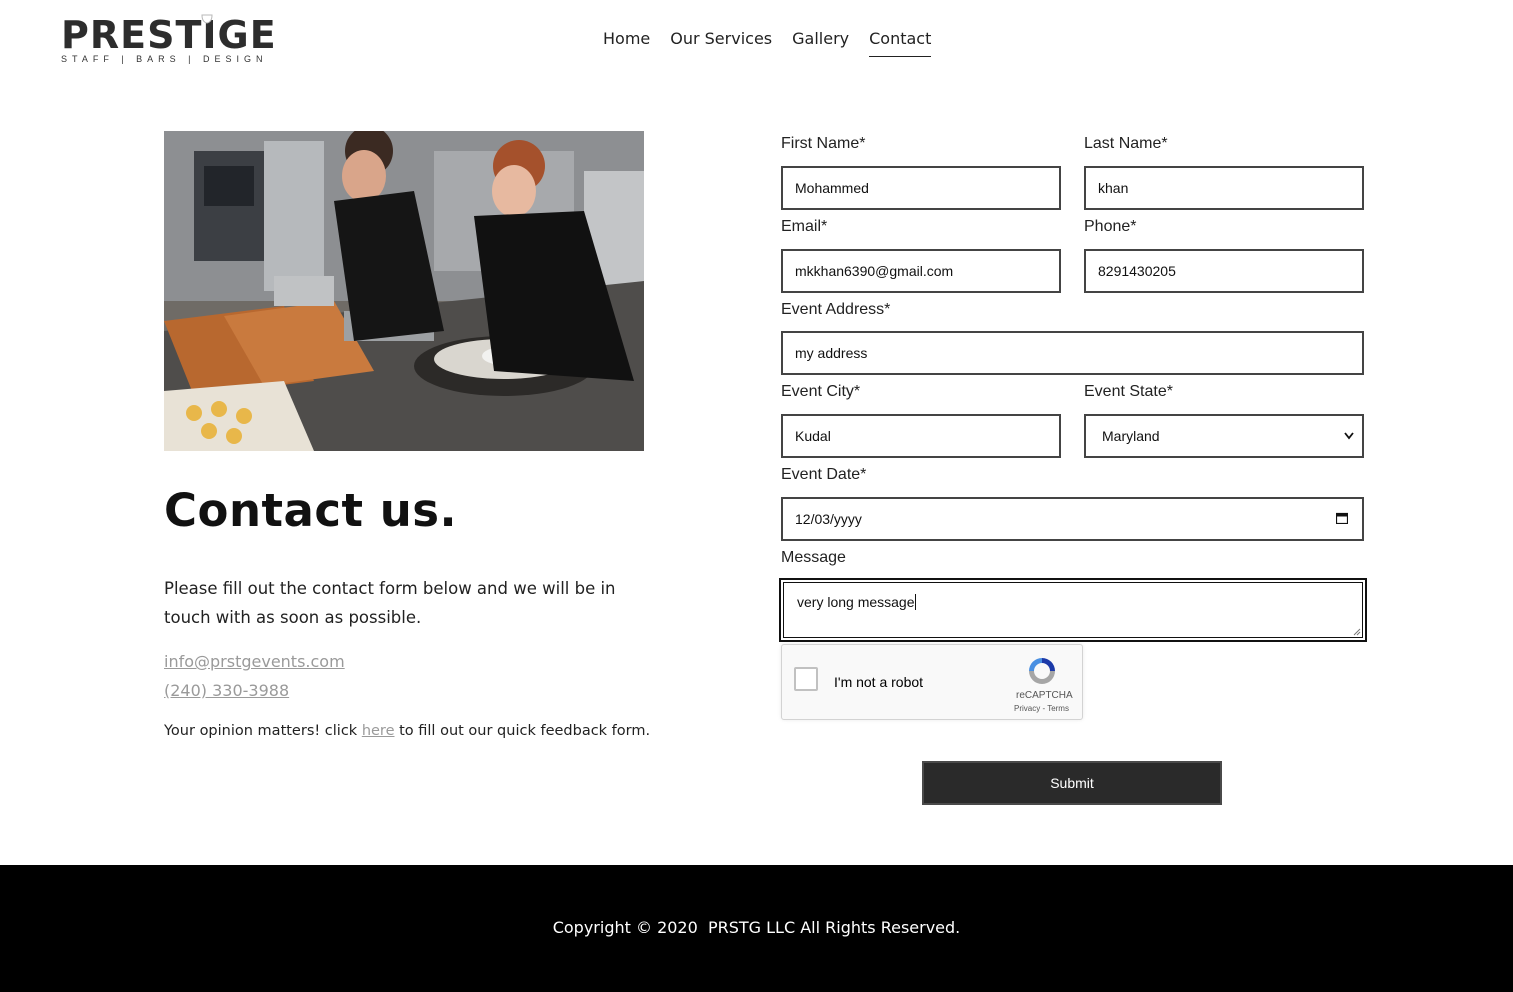 The height and width of the screenshot is (992, 1513). I want to click on feedback-text-after: to fill out our quick feedback form., so click(522, 731).